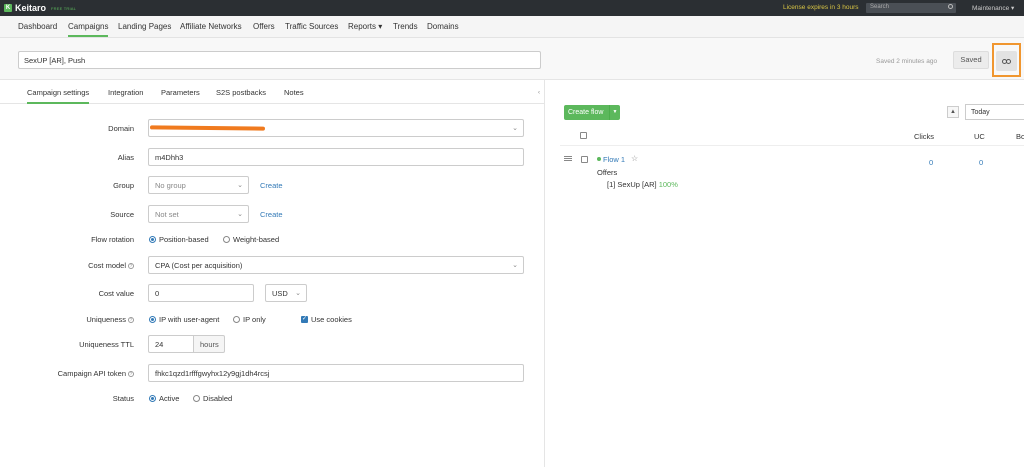 The height and width of the screenshot is (467, 1024). Describe the element at coordinates (279, 60) in the screenshot. I see `campaign-name-input: SexUP [AR], Push` at that location.